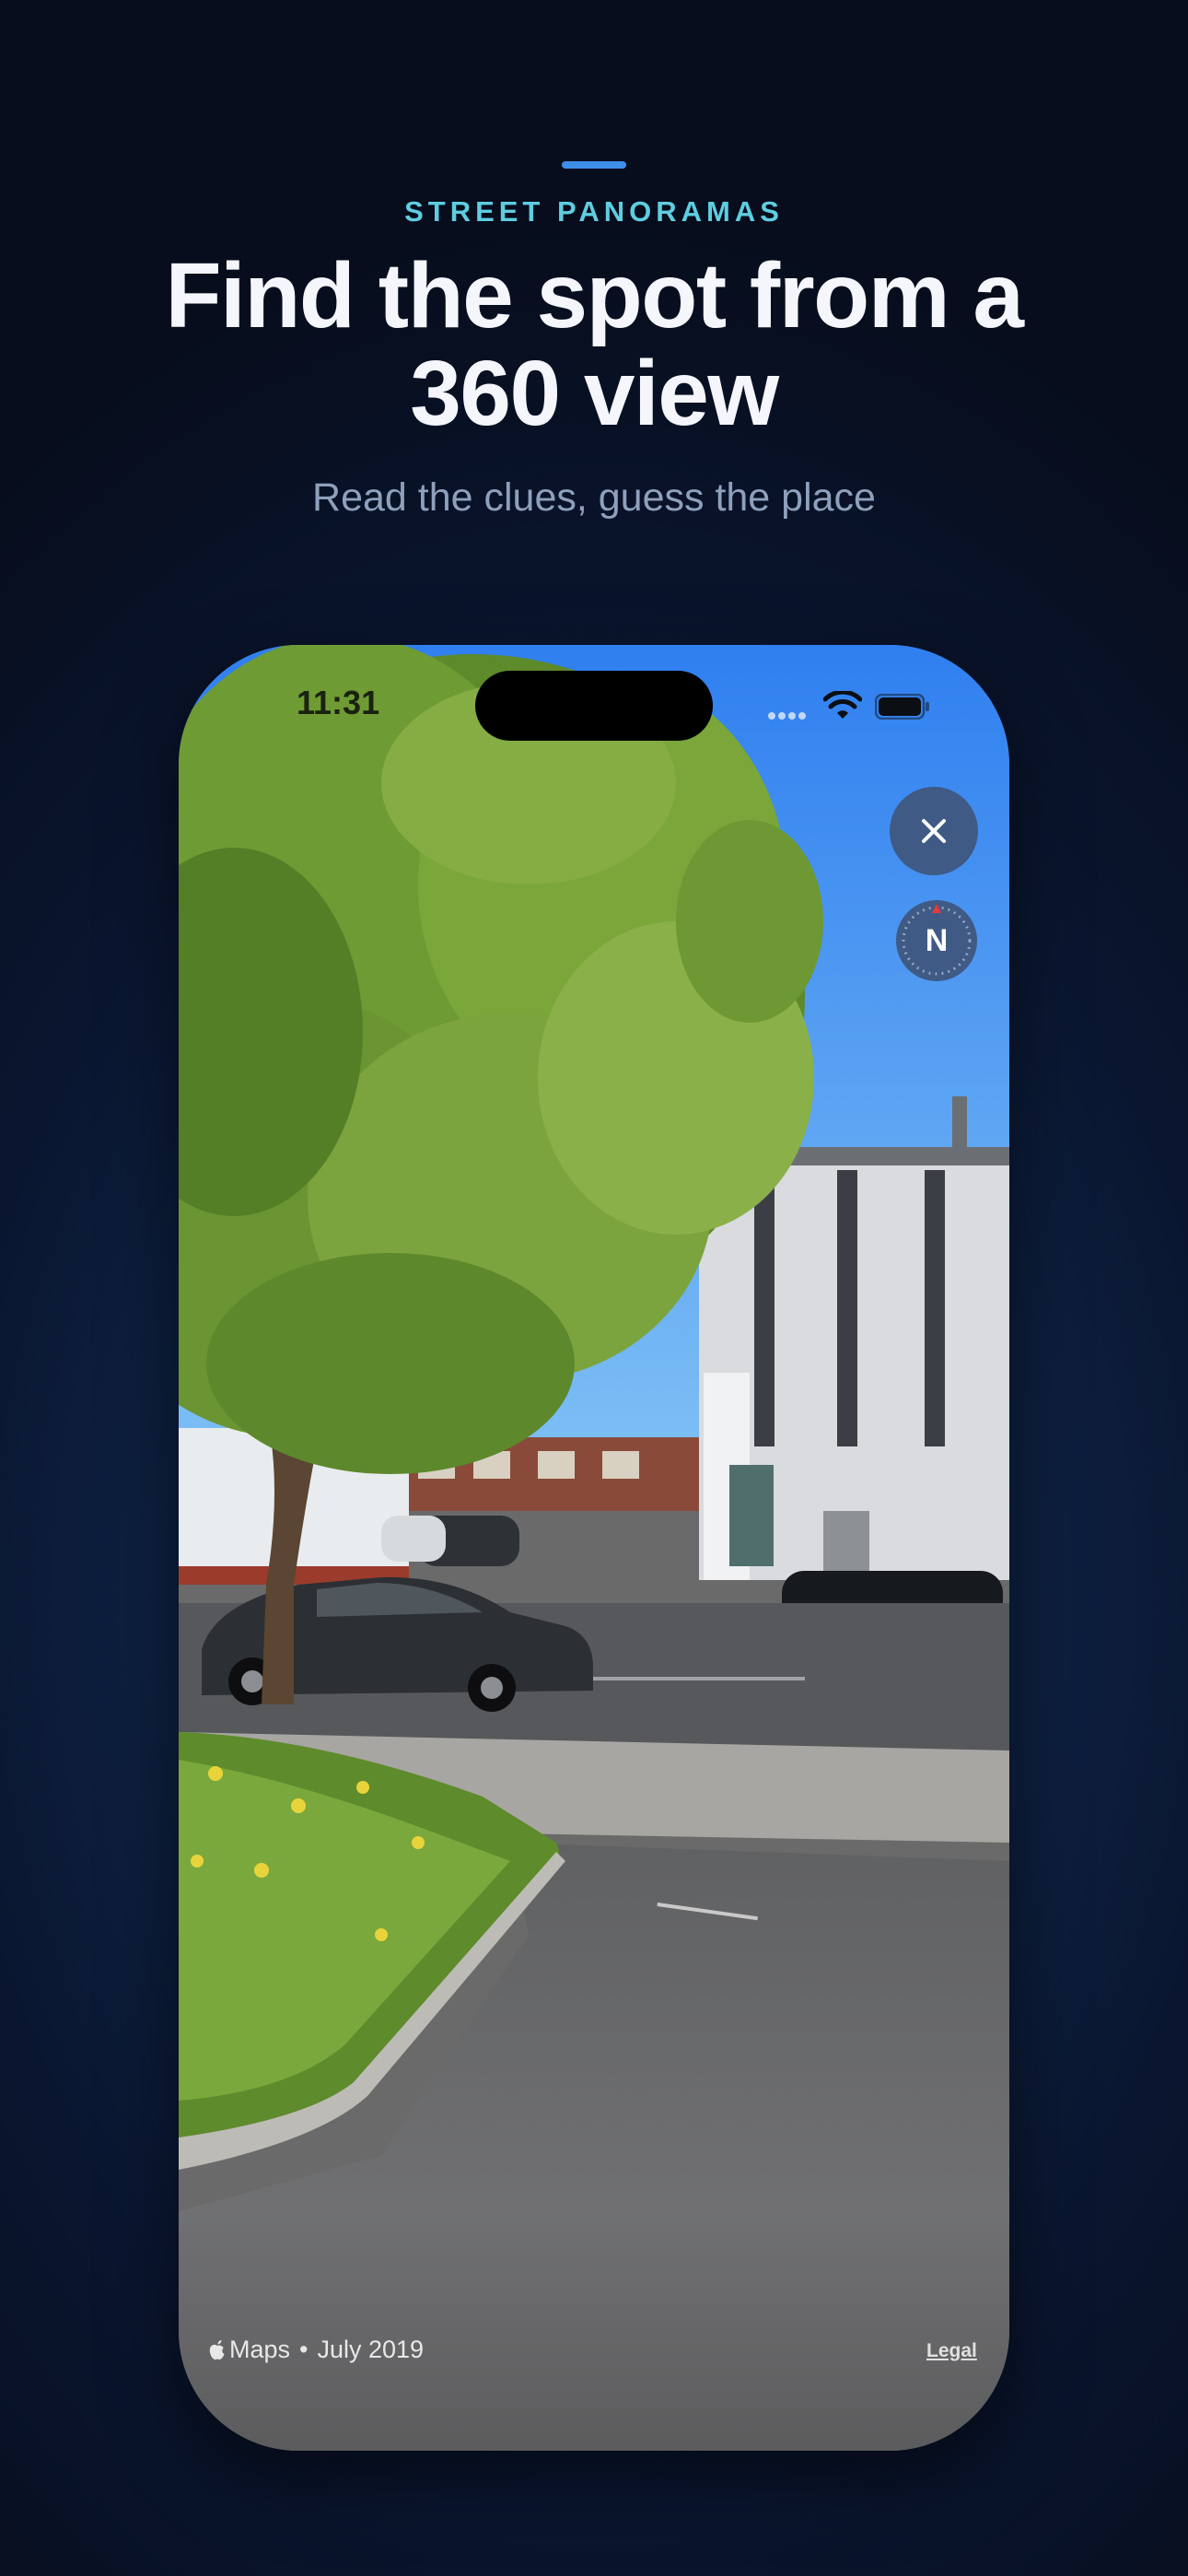 Image resolution: width=1188 pixels, height=2576 pixels. Describe the element at coordinates (371, 2349) in the screenshot. I see `attribution-date: July 2019` at that location.